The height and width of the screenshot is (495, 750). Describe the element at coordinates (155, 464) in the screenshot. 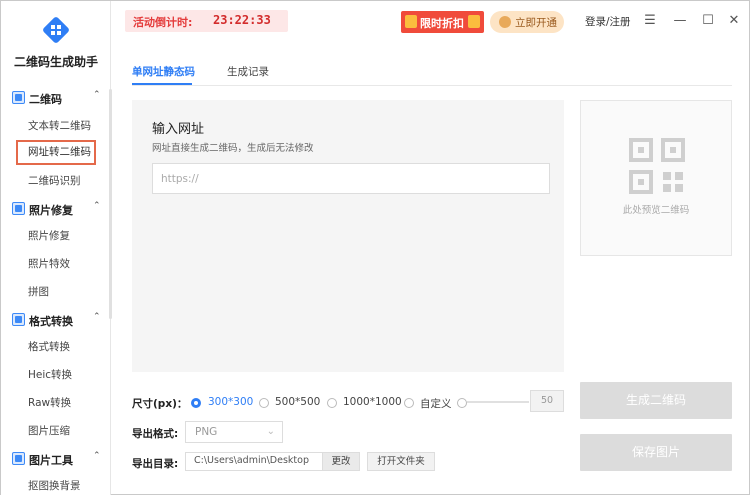

I see `dir-label: 导出目录:` at that location.